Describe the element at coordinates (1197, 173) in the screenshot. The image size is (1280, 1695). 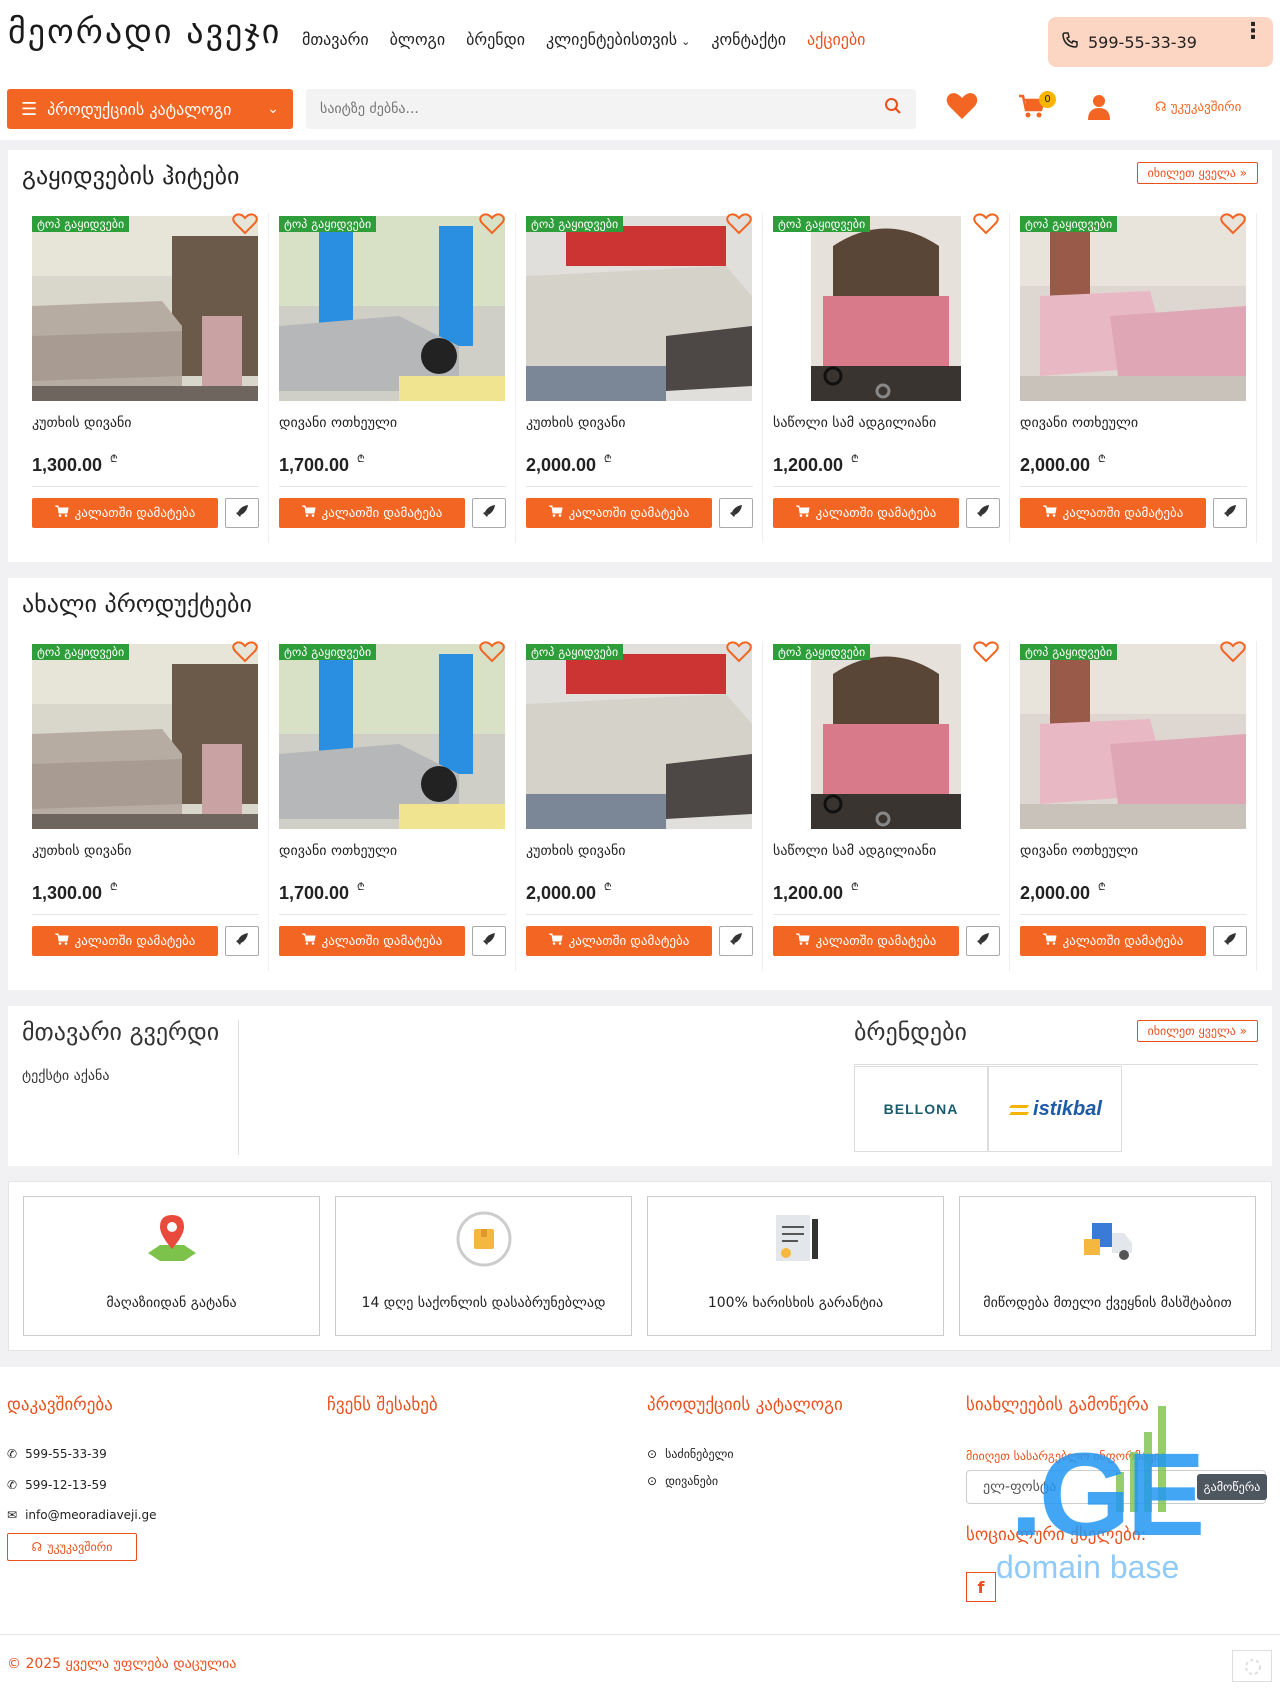
I see `see-all-button: იხილეთ ყველა »` at that location.